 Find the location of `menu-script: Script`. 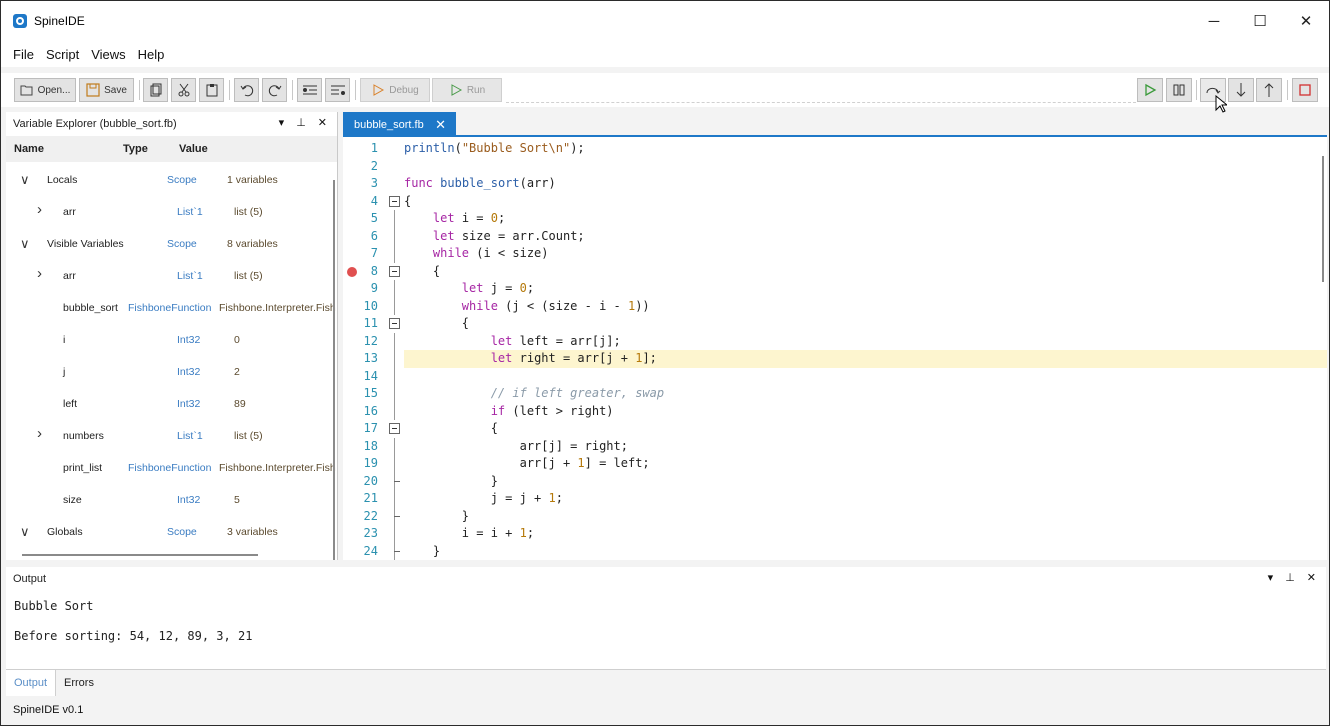

menu-script: Script is located at coordinates (62, 54).